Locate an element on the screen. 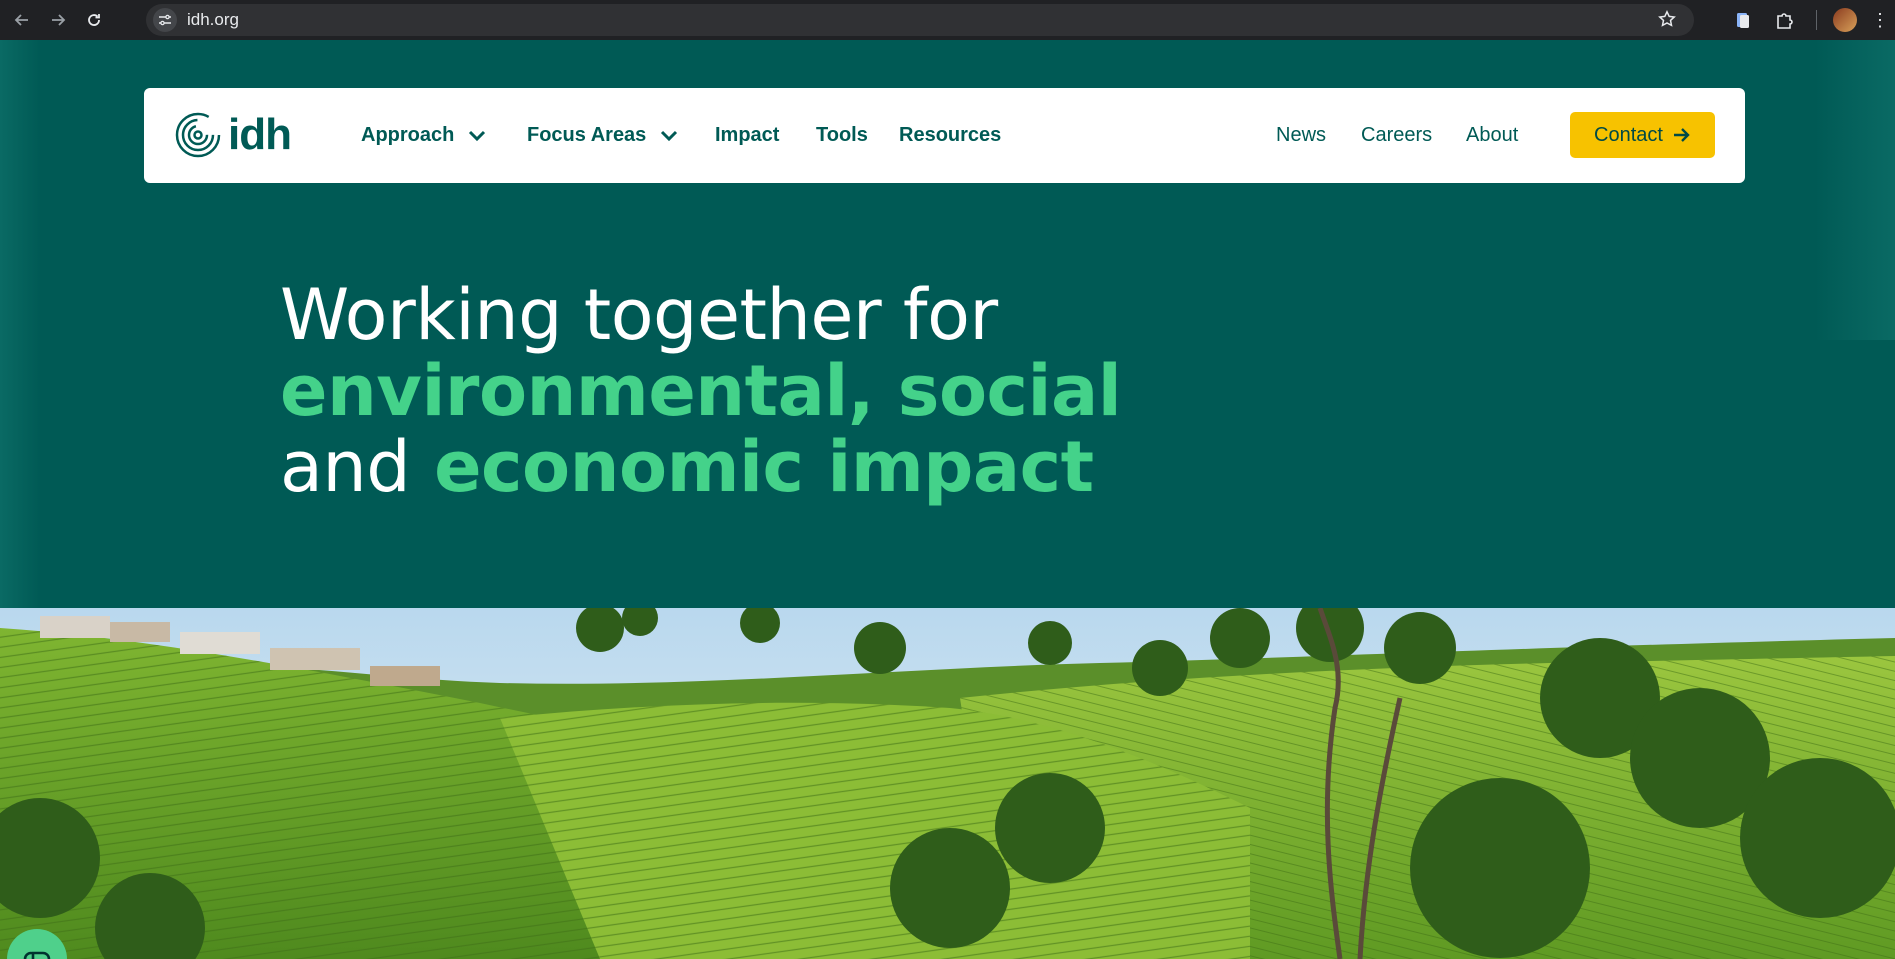 This screenshot has height=959, width=1895. hero-line-3: and economic impact is located at coordinates (730, 467).